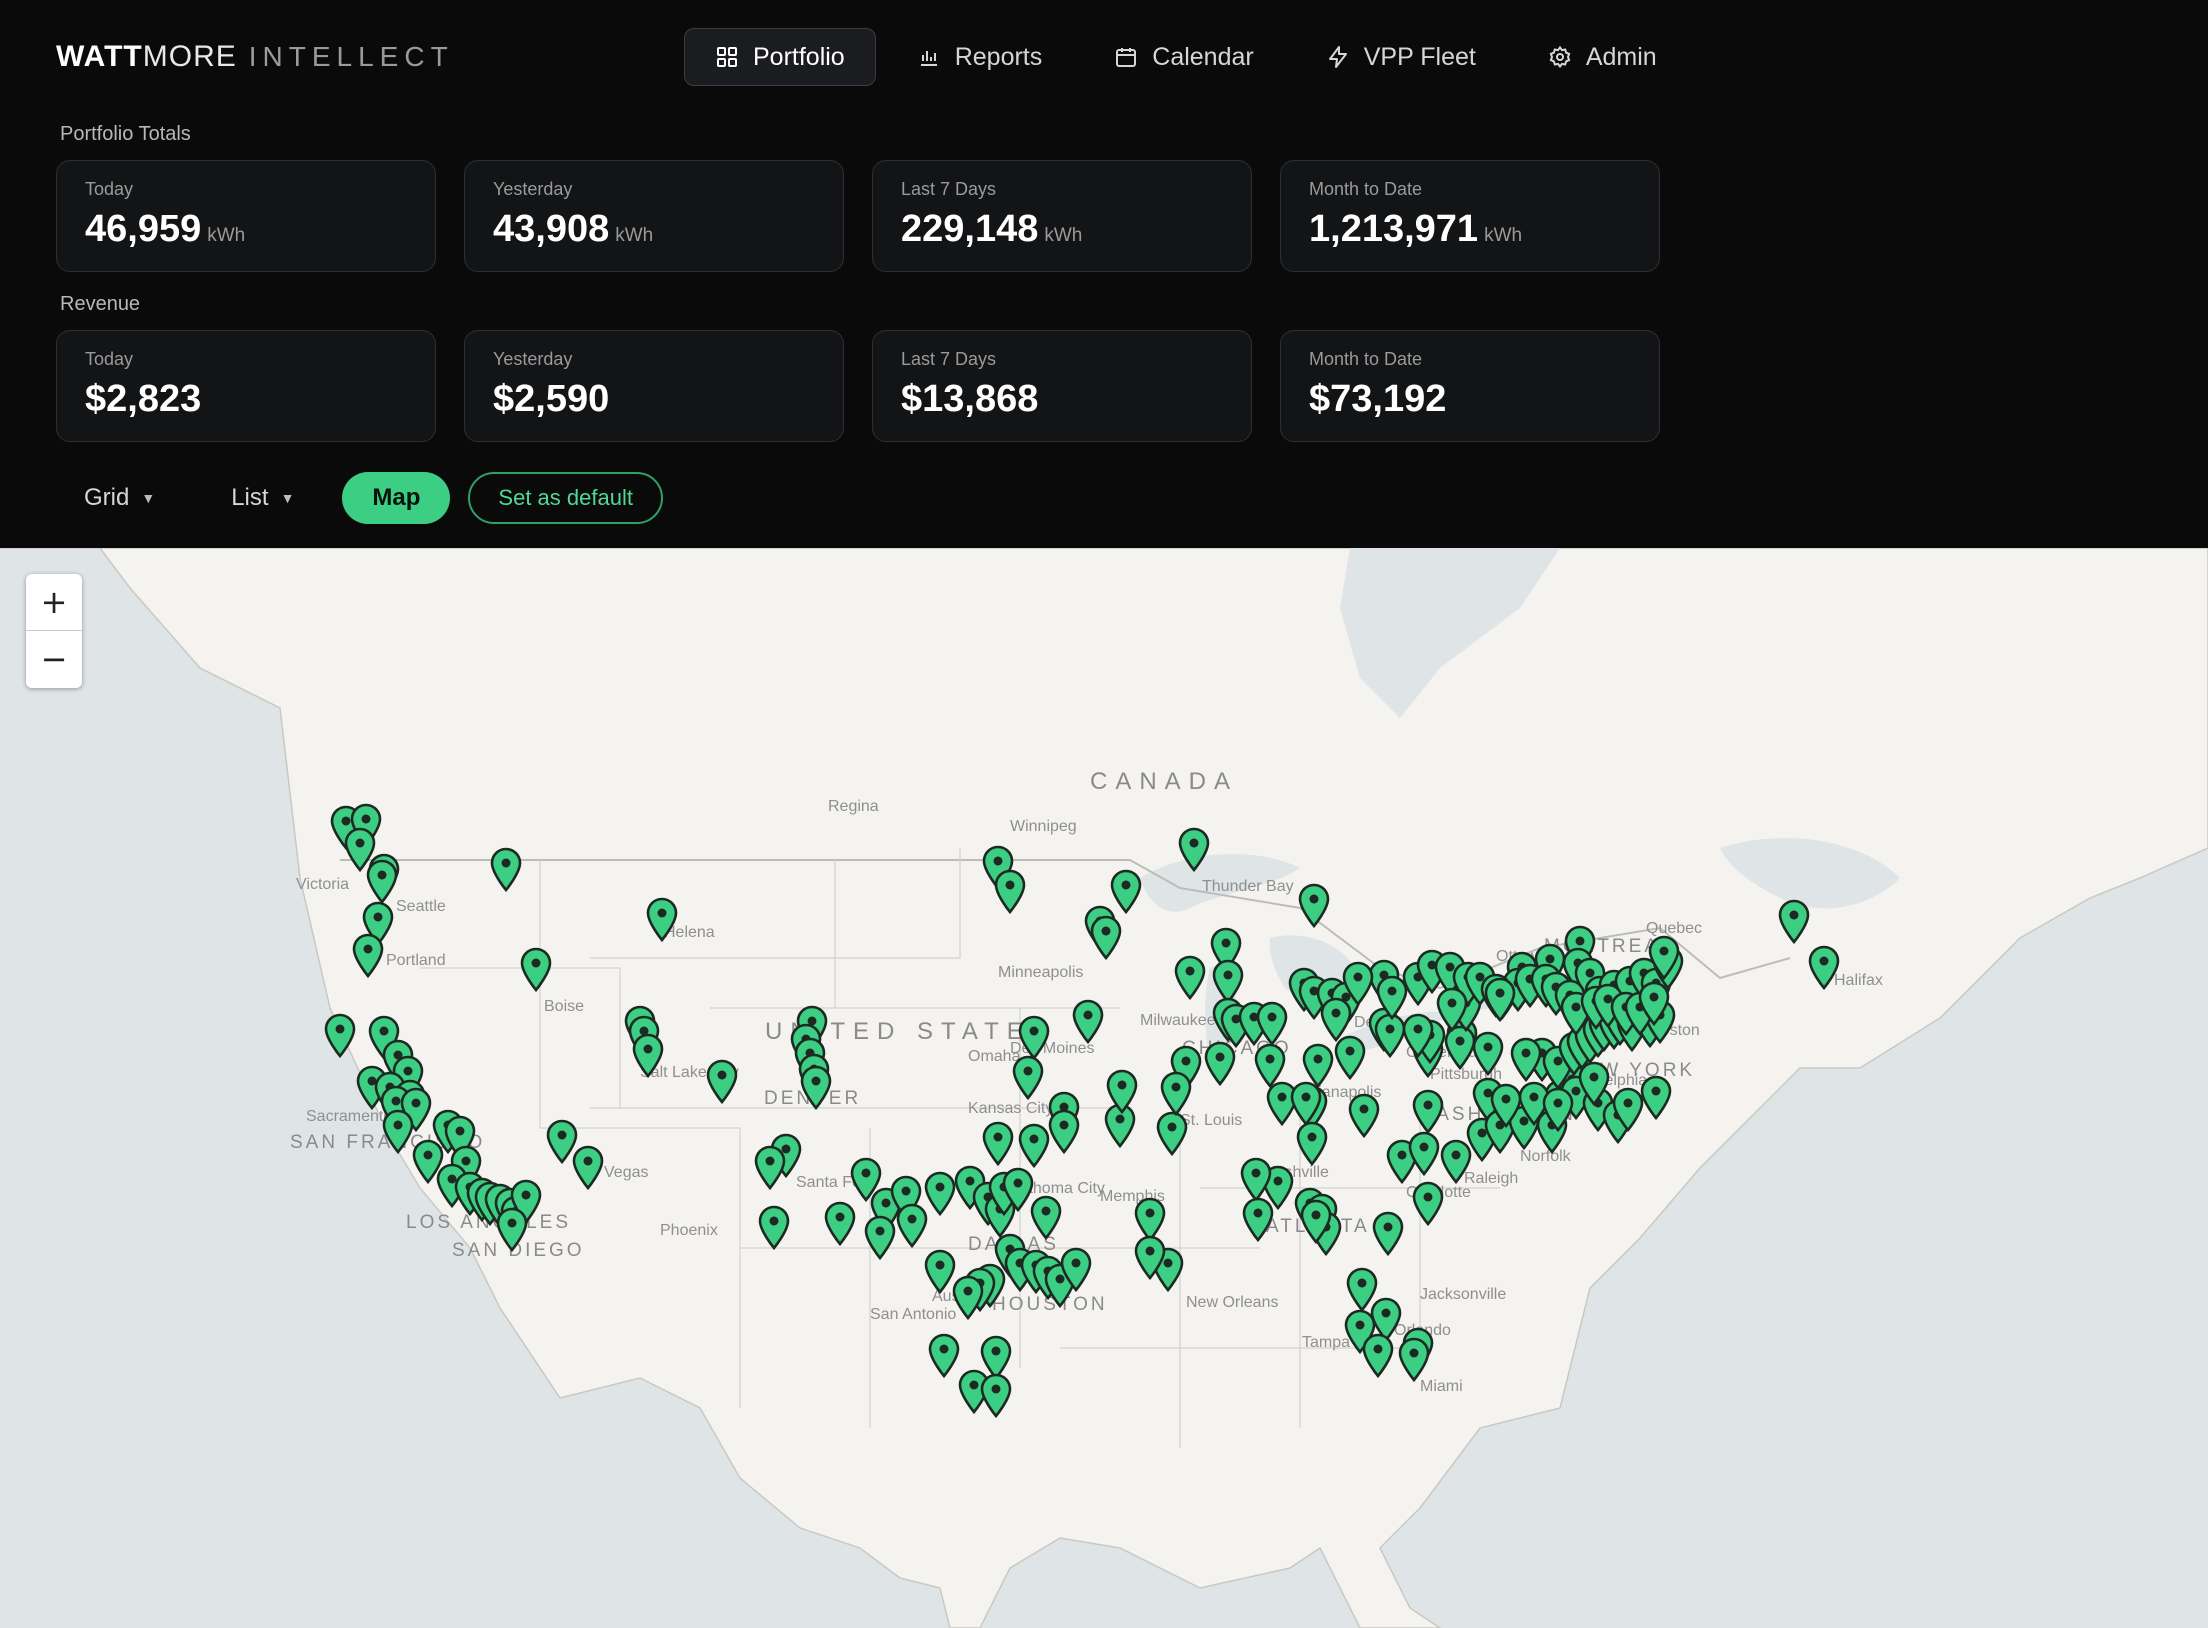 This screenshot has height=1628, width=2208. Describe the element at coordinates (564, 1006) in the screenshot. I see `map-label: Boise` at that location.